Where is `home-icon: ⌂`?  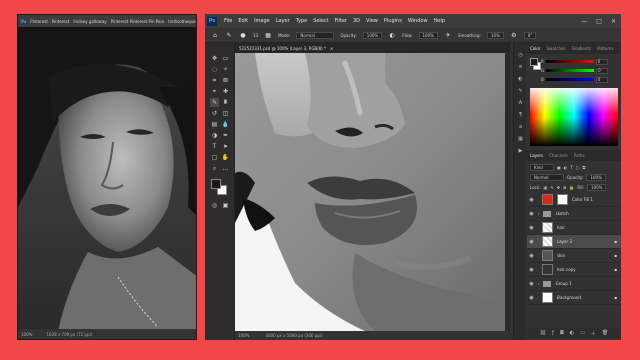
home-icon: ⌂ is located at coordinates (215, 35).